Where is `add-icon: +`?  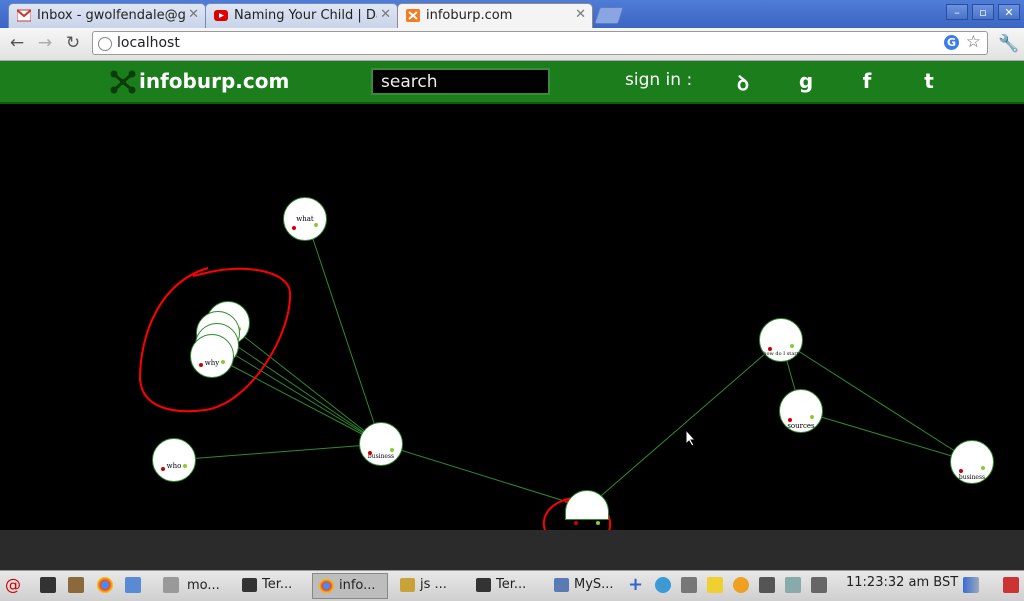
add-icon: + is located at coordinates (636, 585).